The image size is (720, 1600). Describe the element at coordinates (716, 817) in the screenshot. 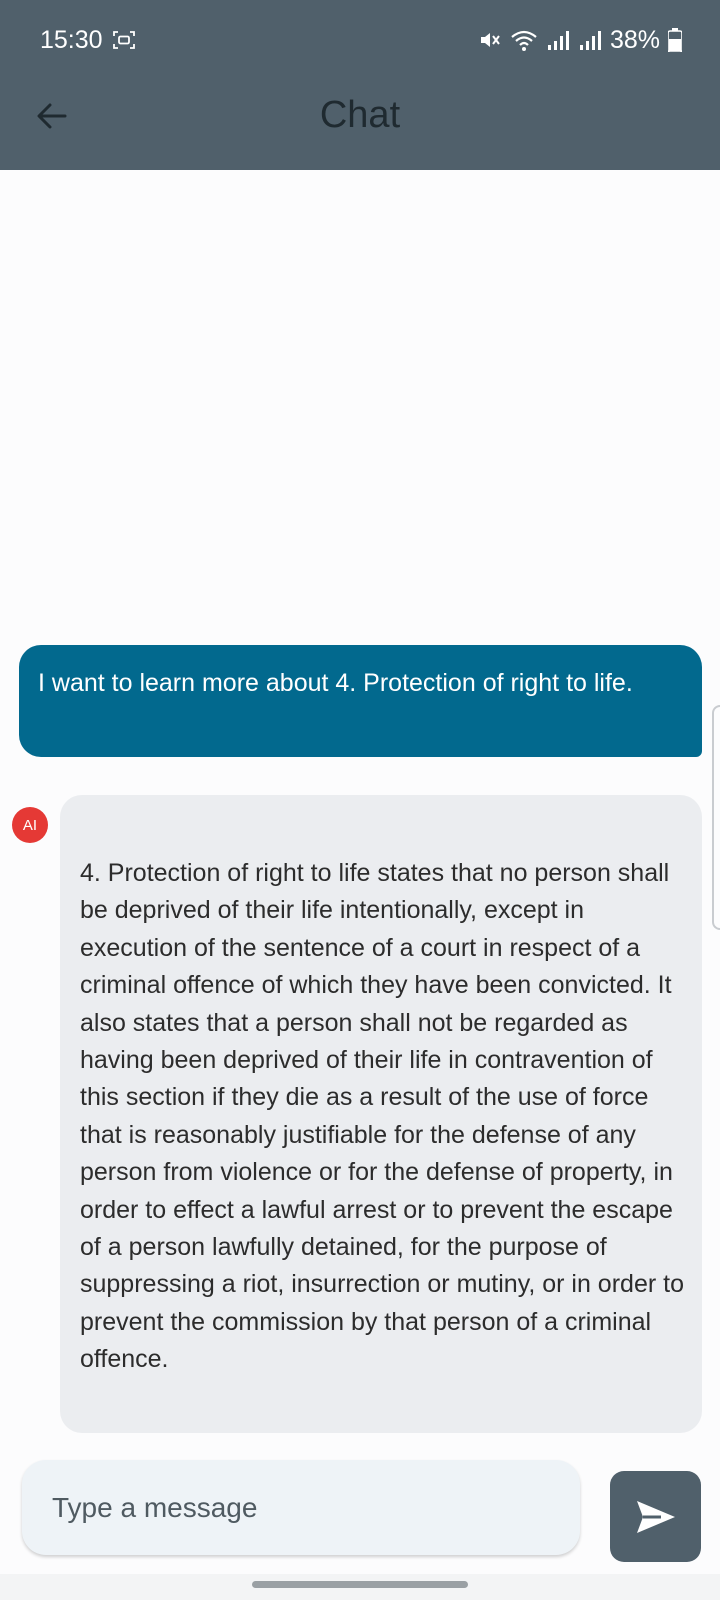

I see `scroll-indicator` at that location.